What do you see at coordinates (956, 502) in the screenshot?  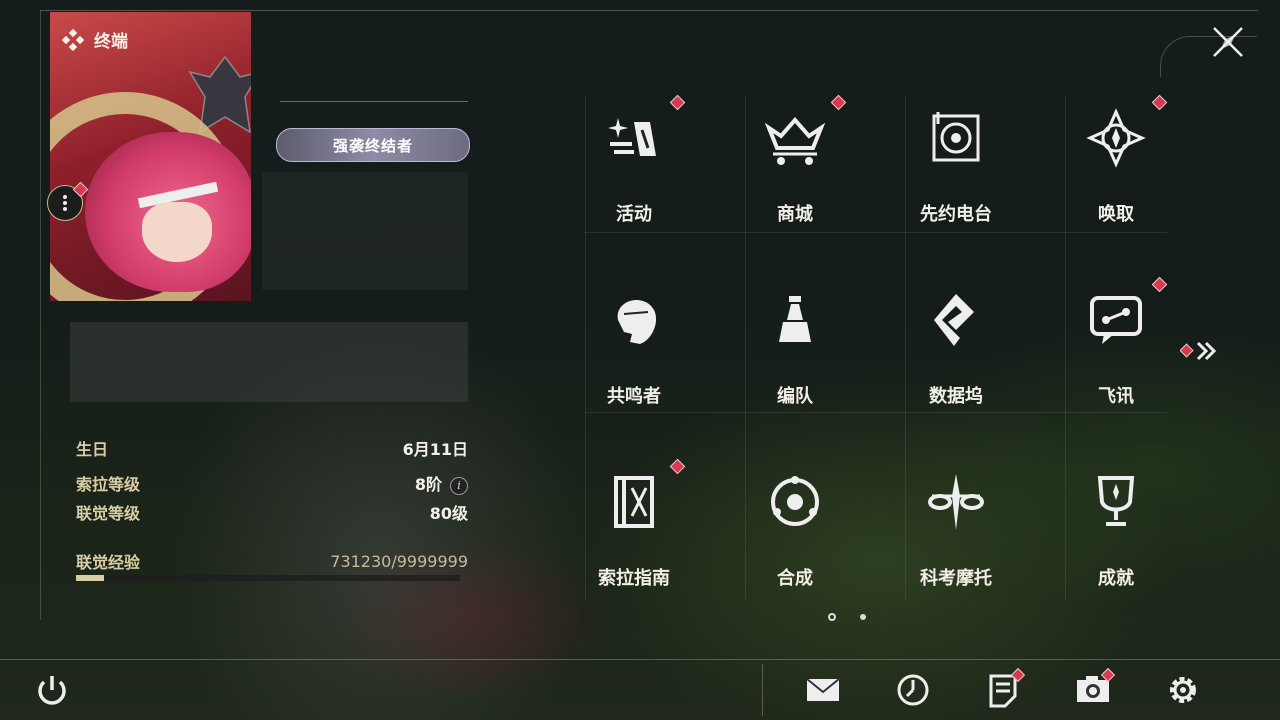 I see `motorbike-icon` at bounding box center [956, 502].